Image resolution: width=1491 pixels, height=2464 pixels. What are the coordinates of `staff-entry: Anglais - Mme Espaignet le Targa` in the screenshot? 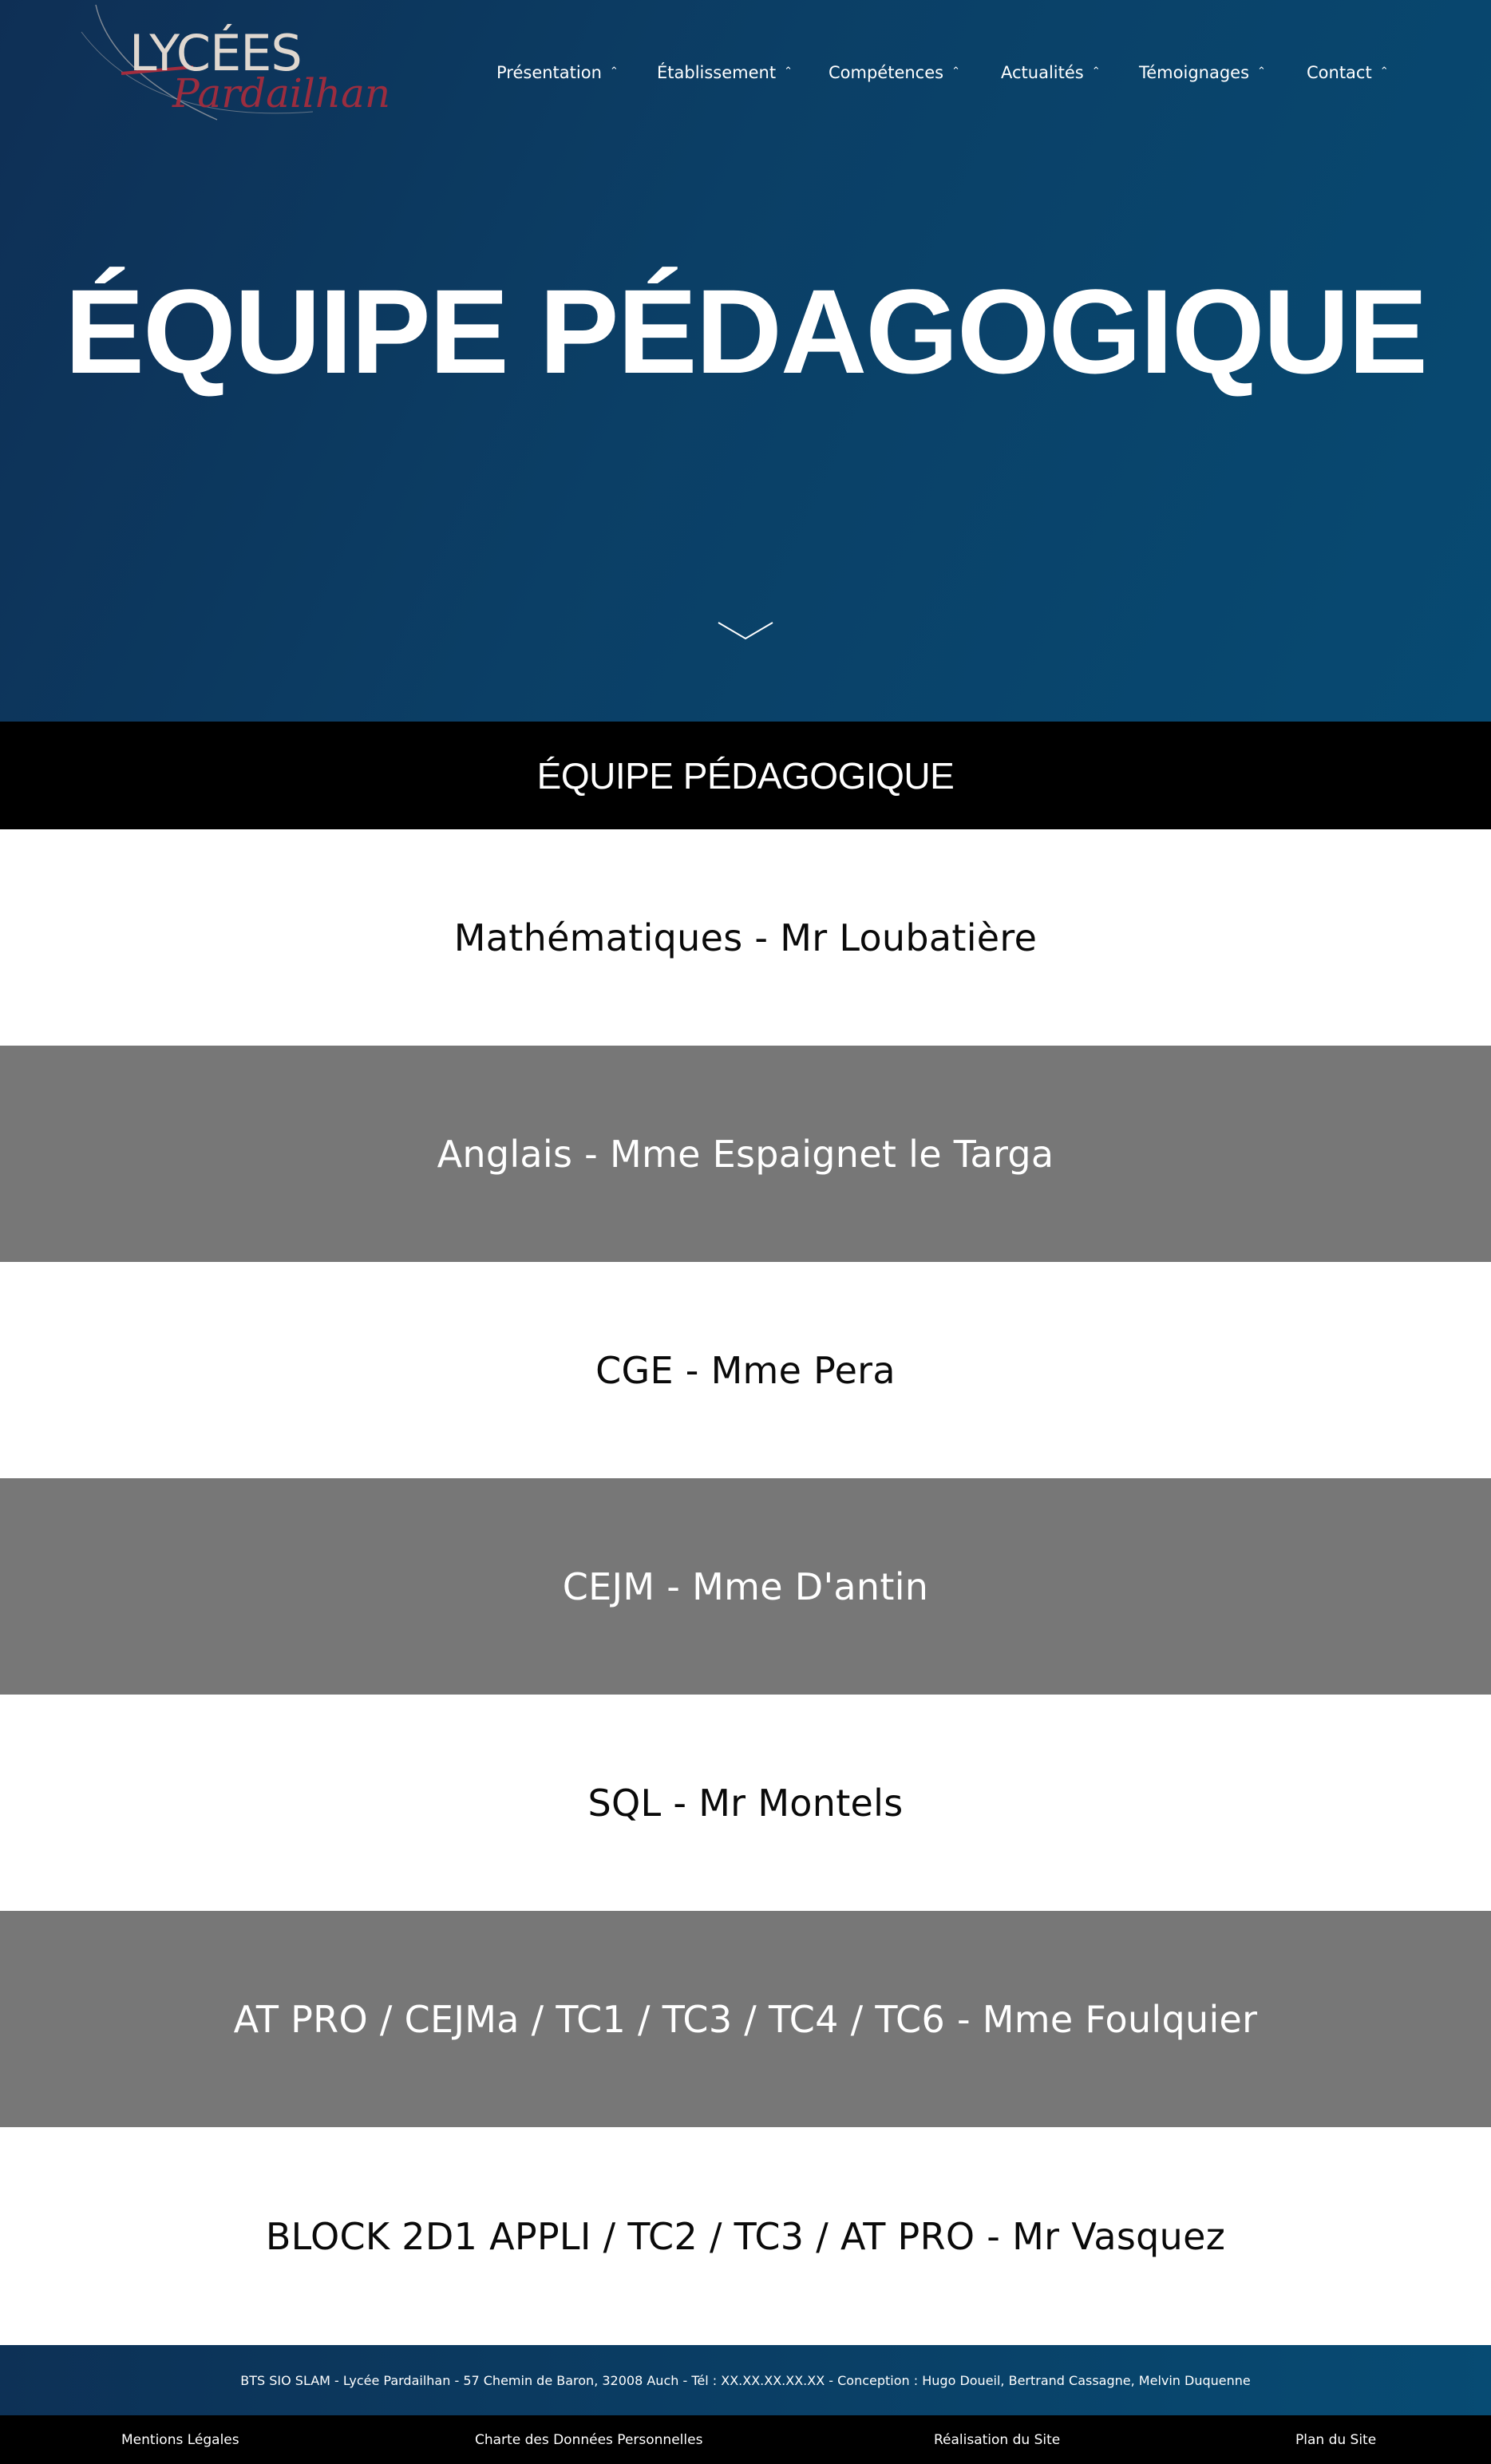 It's located at (745, 1154).